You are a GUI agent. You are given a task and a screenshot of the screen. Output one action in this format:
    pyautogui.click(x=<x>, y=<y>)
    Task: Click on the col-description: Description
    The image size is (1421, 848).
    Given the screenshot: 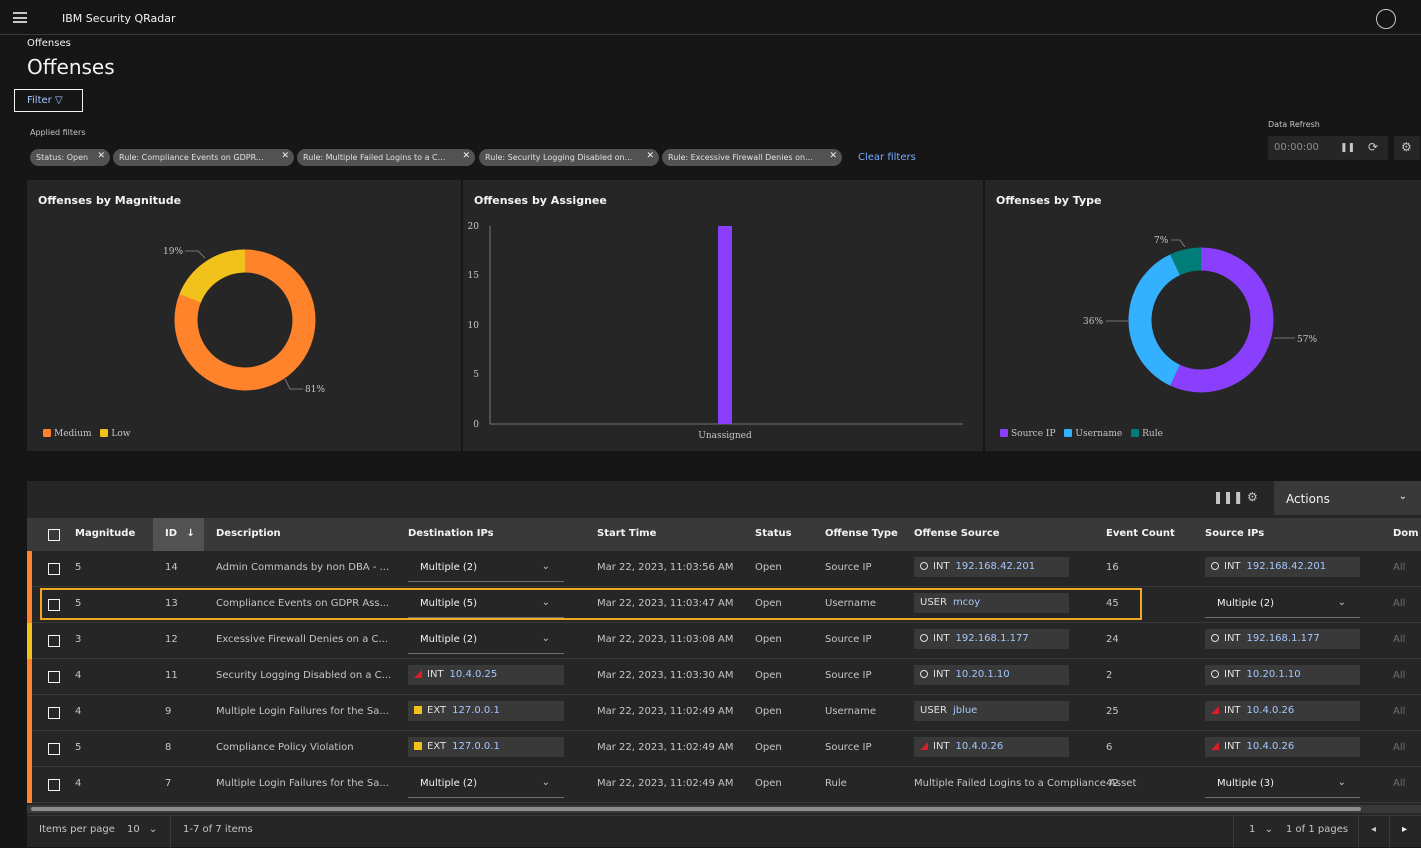 What is the action you would take?
    pyautogui.click(x=248, y=533)
    